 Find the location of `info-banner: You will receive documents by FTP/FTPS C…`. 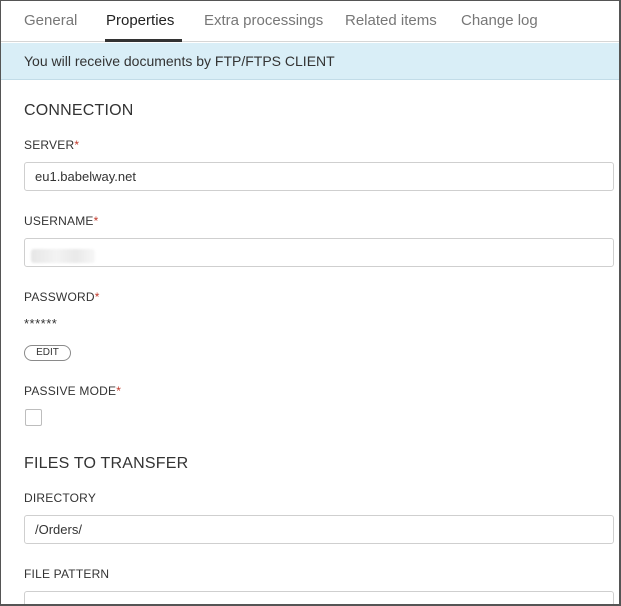

info-banner: You will receive documents by FTP/FTPS C… is located at coordinates (310, 61).